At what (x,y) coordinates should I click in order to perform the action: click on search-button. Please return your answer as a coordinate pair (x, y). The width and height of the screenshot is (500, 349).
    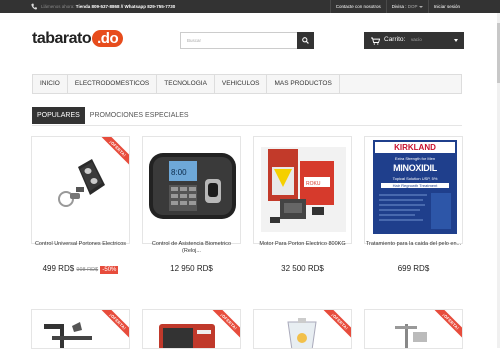
    Looking at the image, I should click on (305, 40).